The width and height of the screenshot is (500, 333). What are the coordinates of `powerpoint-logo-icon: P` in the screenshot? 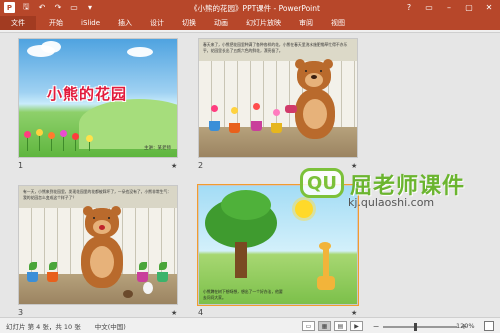 It's located at (9, 7).